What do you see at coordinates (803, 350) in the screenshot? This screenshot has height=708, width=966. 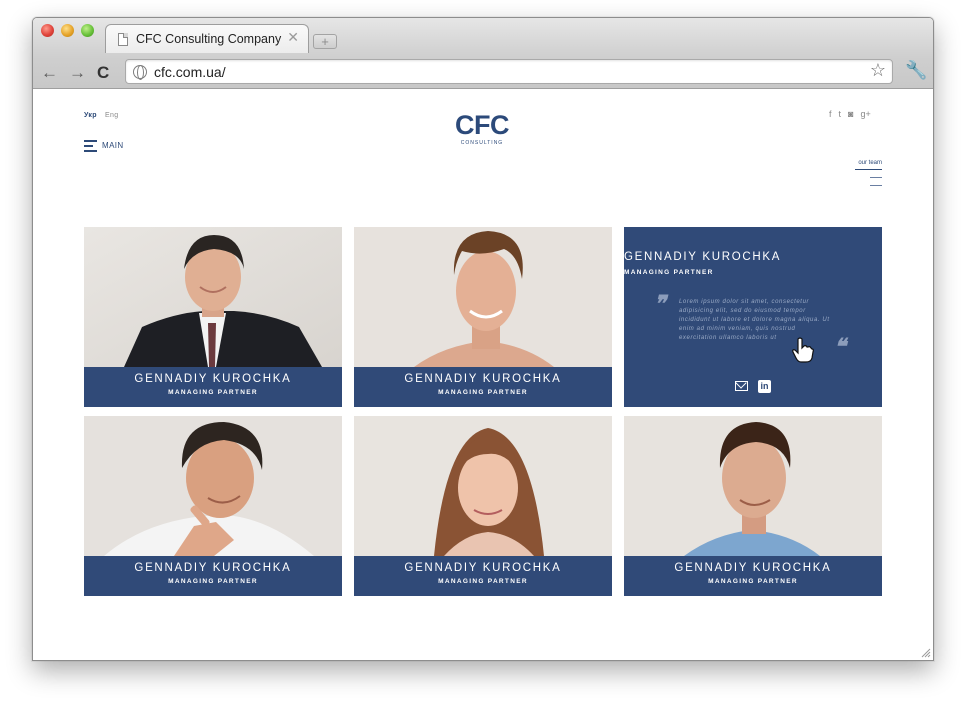 I see `hand-cursor-icon` at bounding box center [803, 350].